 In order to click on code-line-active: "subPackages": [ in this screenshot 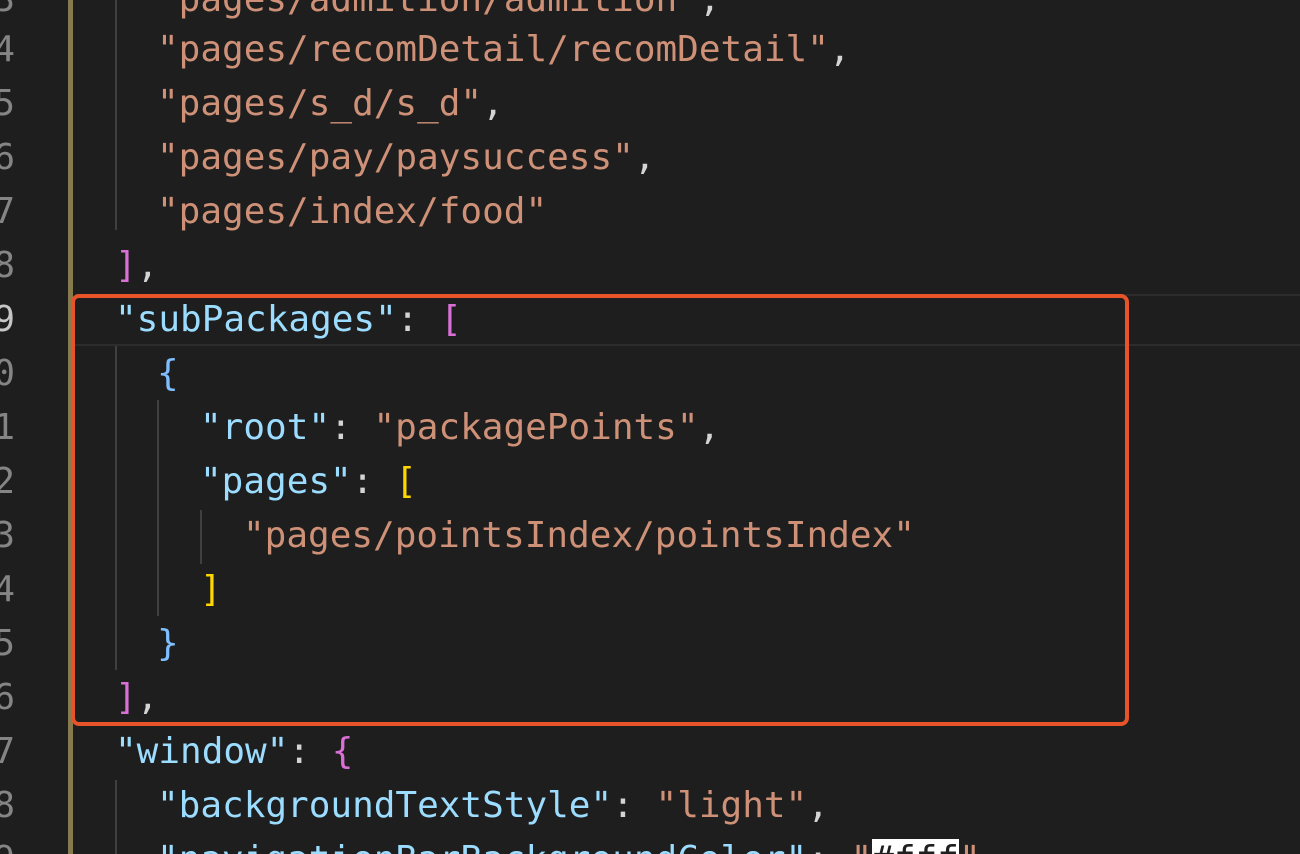, I will do `click(288, 320)`.